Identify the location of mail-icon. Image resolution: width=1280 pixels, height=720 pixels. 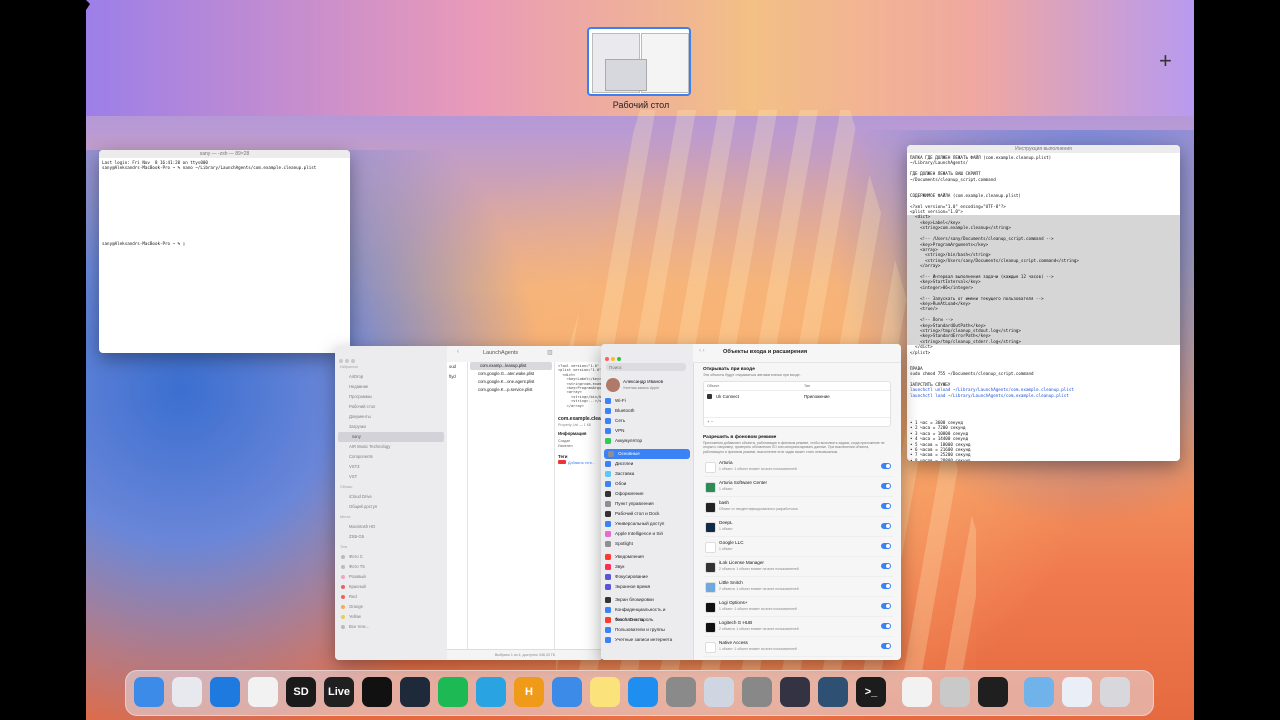
(567, 692).